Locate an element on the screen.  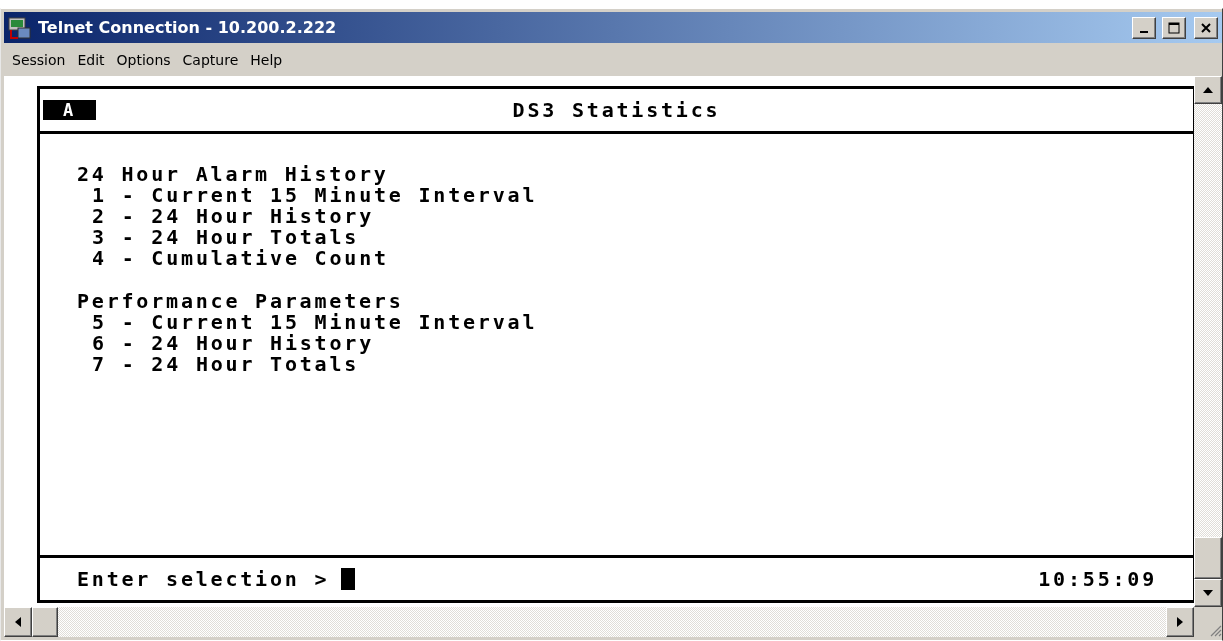
scroll-down-button is located at coordinates (1208, 593).